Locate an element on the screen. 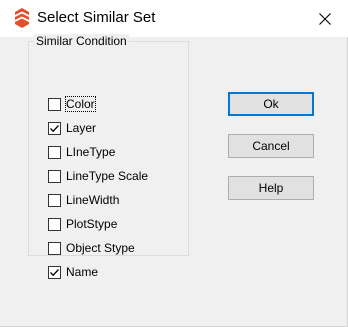 The height and width of the screenshot is (327, 348). title-bar: Select Similar Set is located at coordinates (174, 18).